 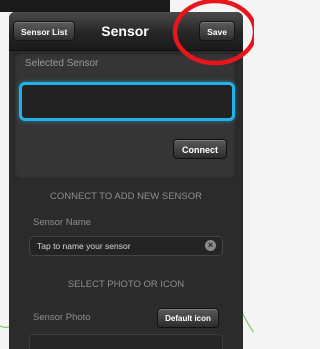 I want to click on sensor-name-input: Tap to name your sensor ×, so click(x=126, y=246).